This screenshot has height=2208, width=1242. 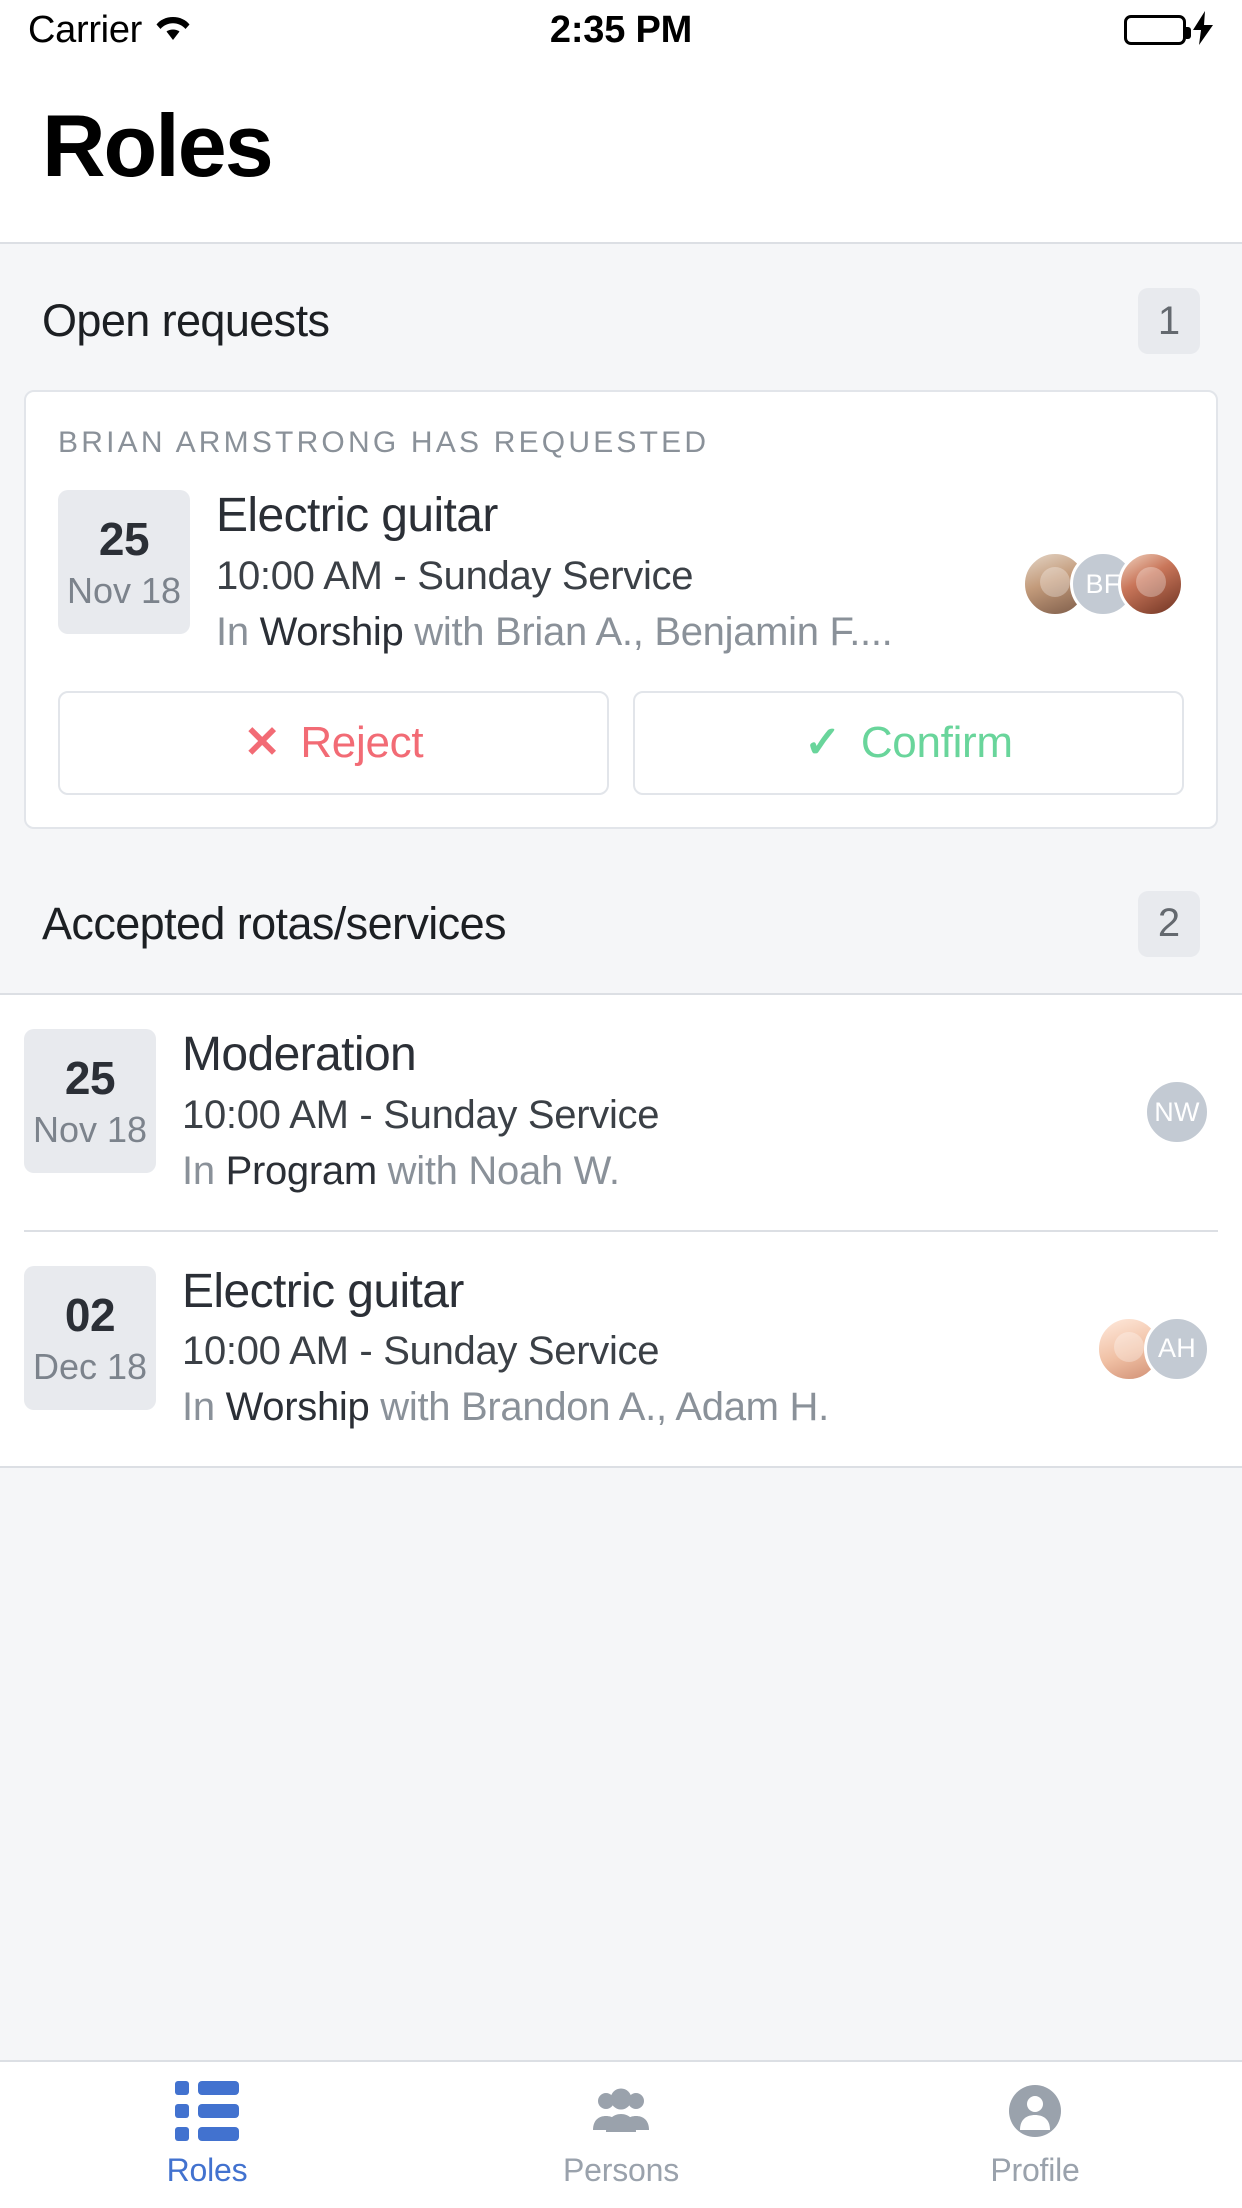 I want to click on request-time-service: 10:00 AM - Sunday Service, so click(x=455, y=575).